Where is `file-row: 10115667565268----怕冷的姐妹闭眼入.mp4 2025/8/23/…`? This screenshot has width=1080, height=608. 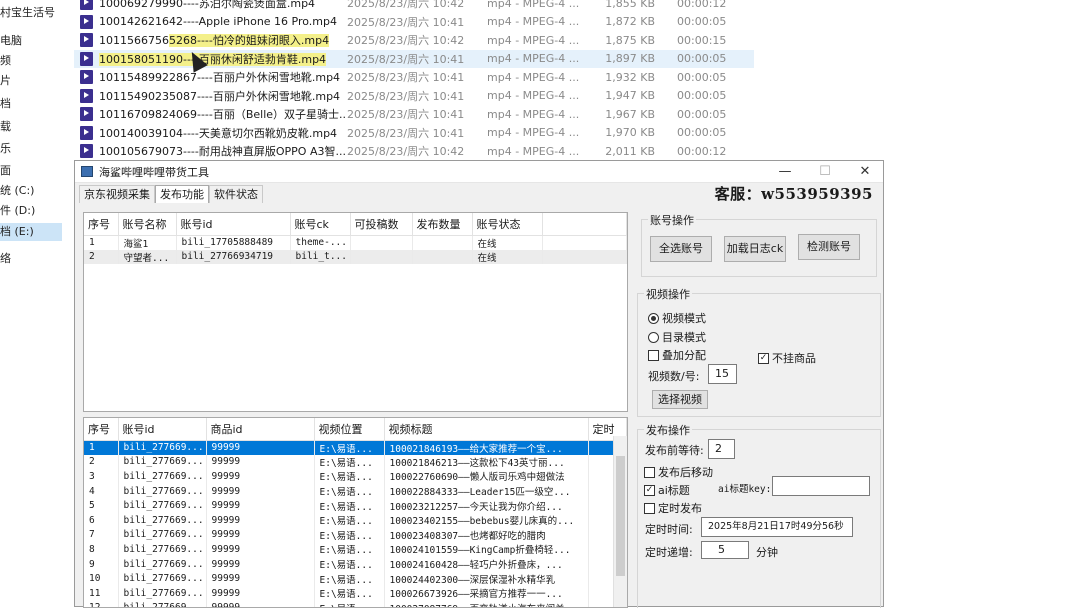
file-row: 10115667565268----怕冷的姐妹闭眼入.mp4 2025/8/23/… is located at coordinates (414, 40).